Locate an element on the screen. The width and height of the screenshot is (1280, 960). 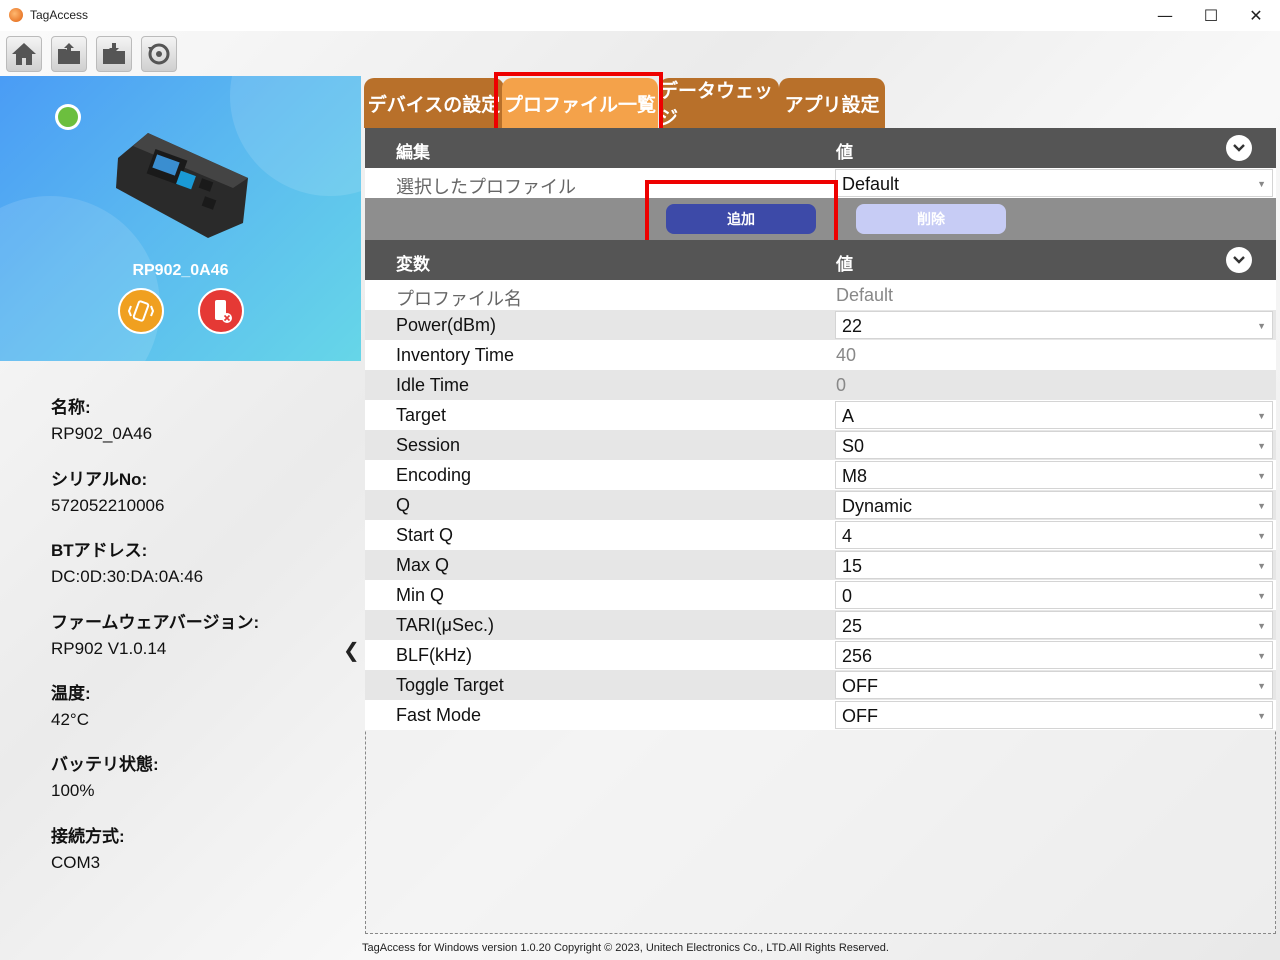
home-icon is located at coordinates (24, 54).